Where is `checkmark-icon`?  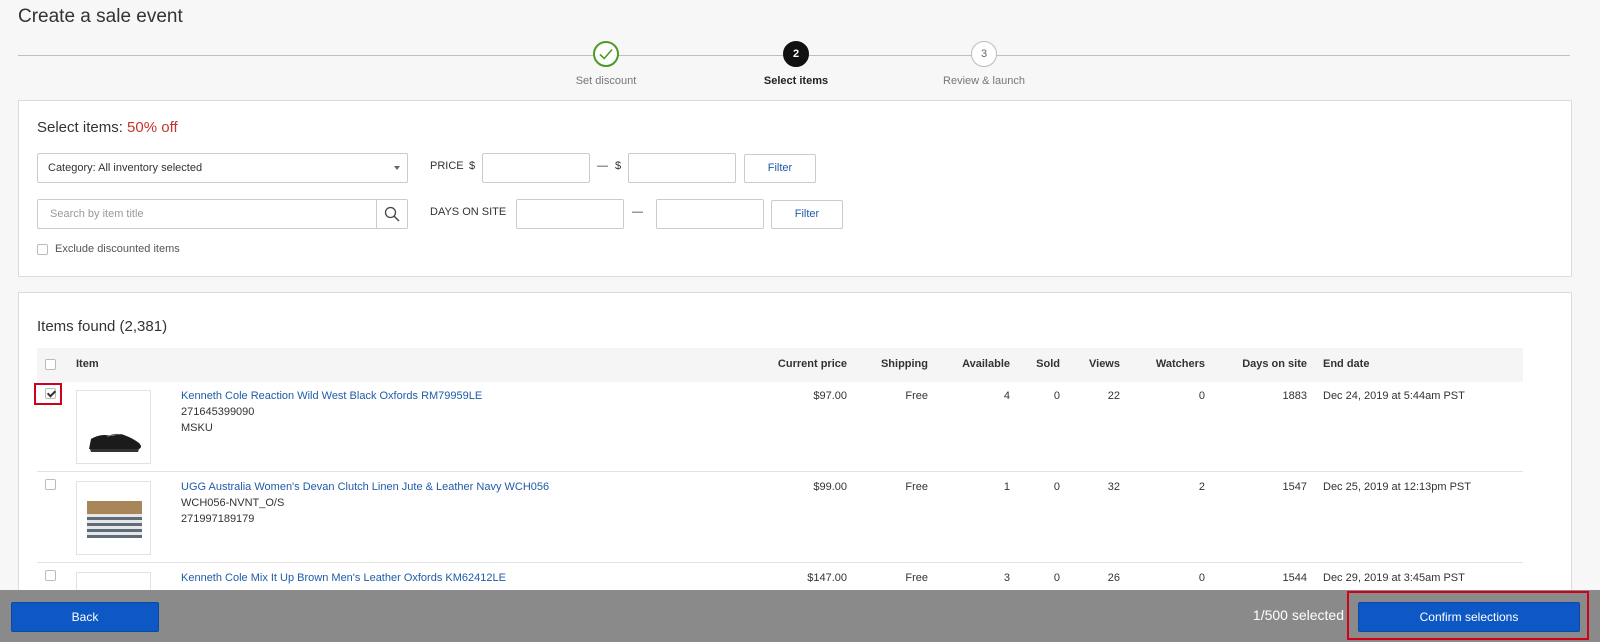
checkmark-icon is located at coordinates (606, 54).